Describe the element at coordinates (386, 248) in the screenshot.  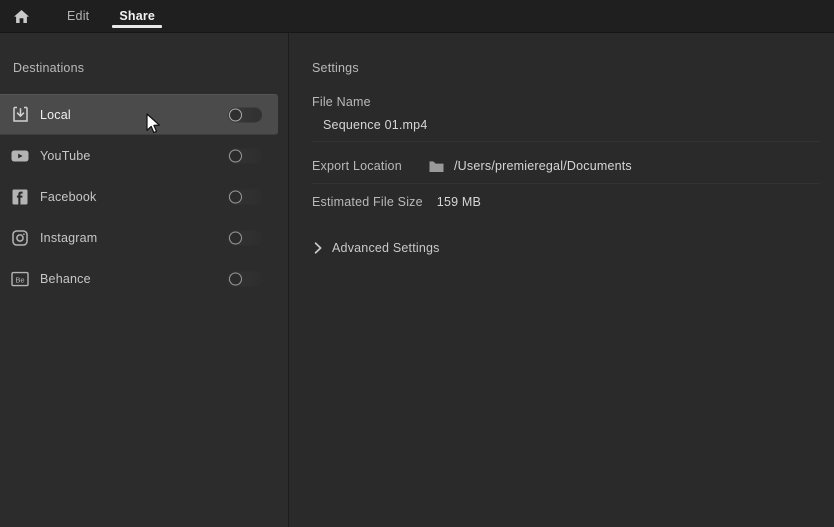
I see `advanced-settings-label: Advanced Settings` at that location.